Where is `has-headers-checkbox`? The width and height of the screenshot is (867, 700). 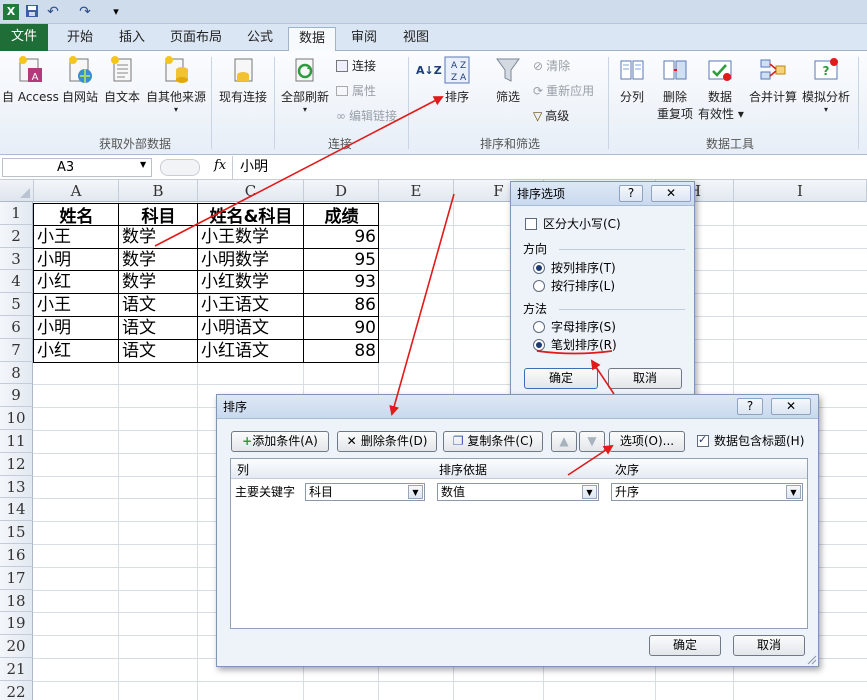
has-headers-checkbox is located at coordinates (703, 440).